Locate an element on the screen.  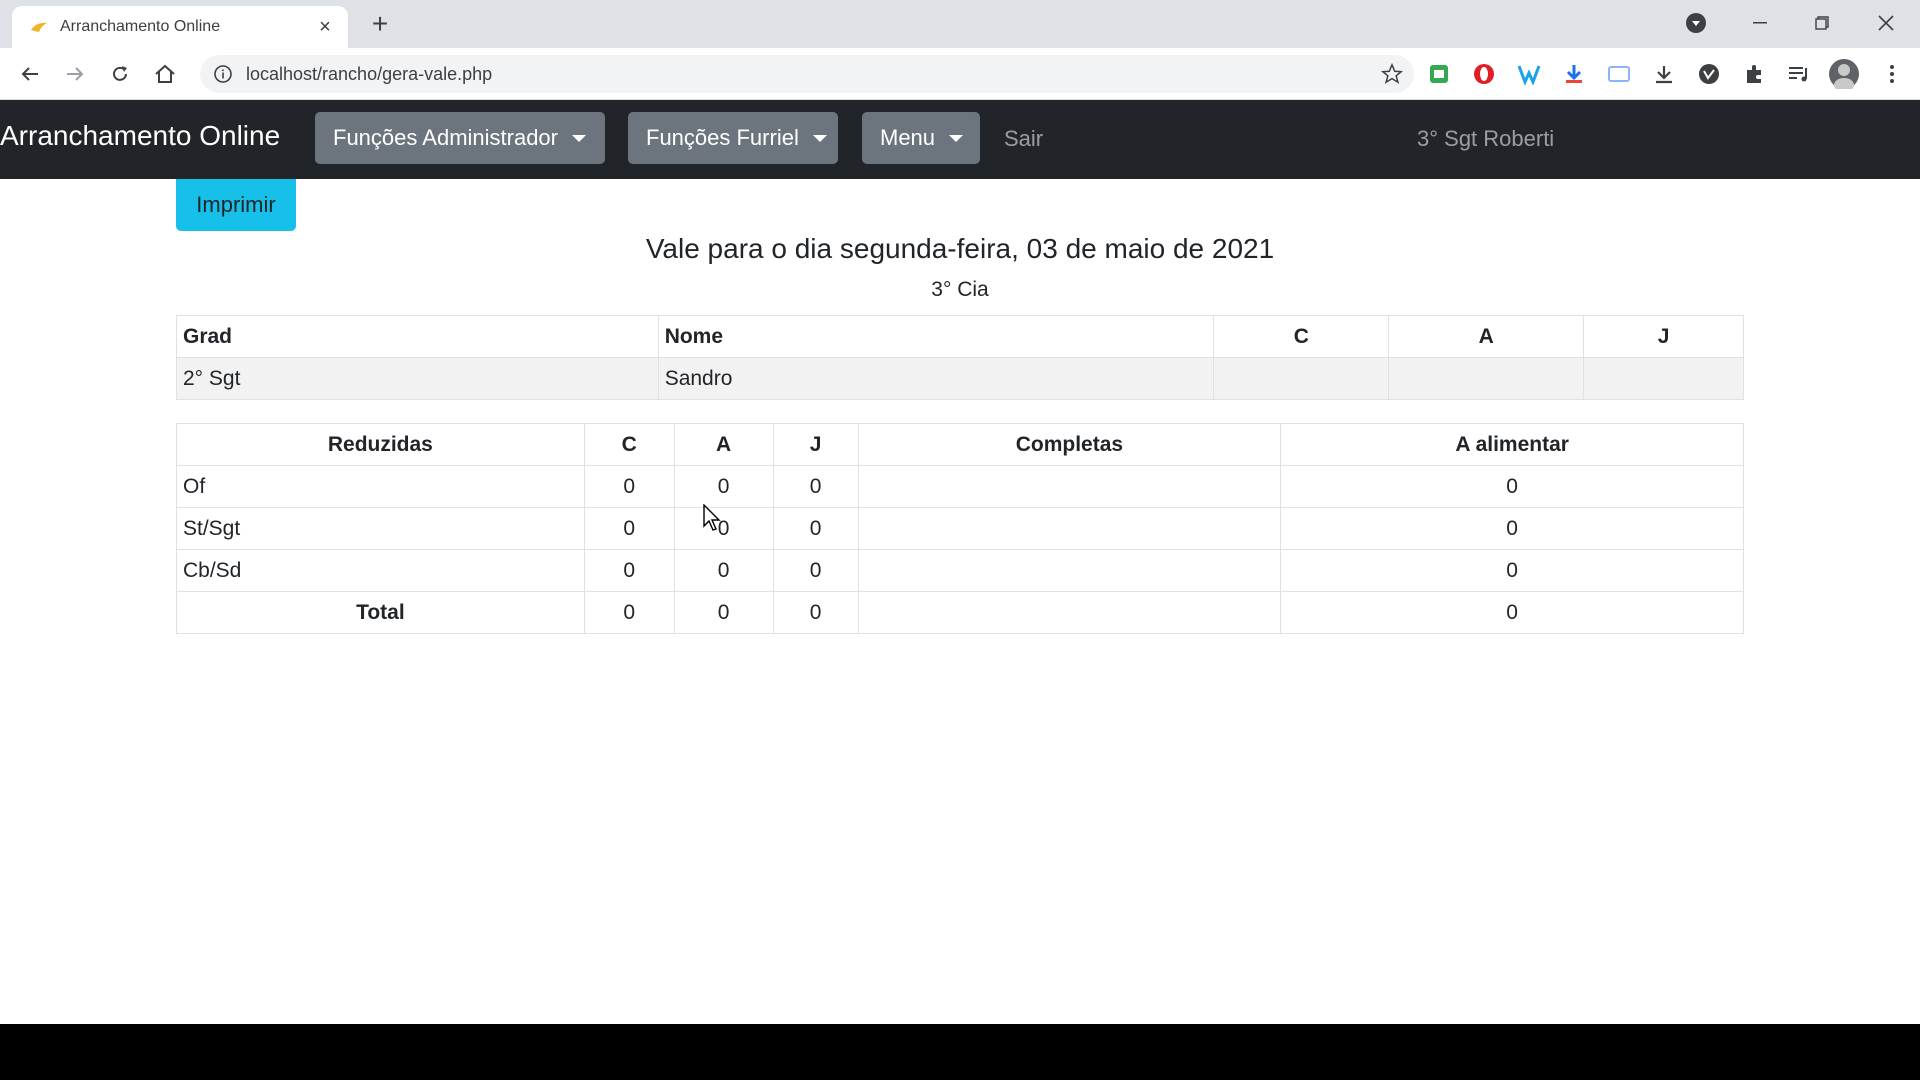
extension-cast-icon is located at coordinates (1619, 74).